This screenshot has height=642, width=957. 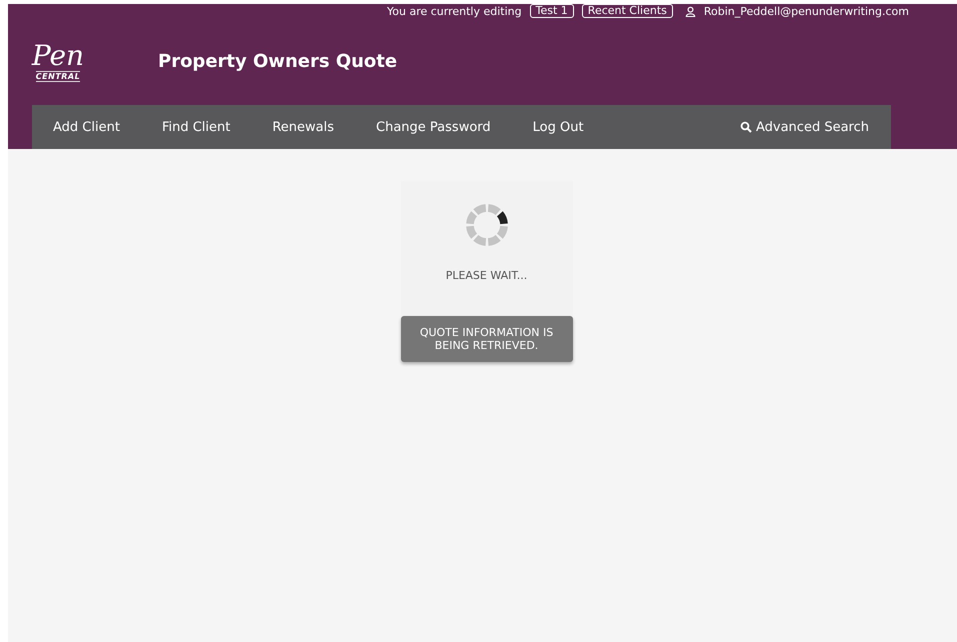 What do you see at coordinates (278, 61) in the screenshot?
I see `page-title: Property Owners Quote` at bounding box center [278, 61].